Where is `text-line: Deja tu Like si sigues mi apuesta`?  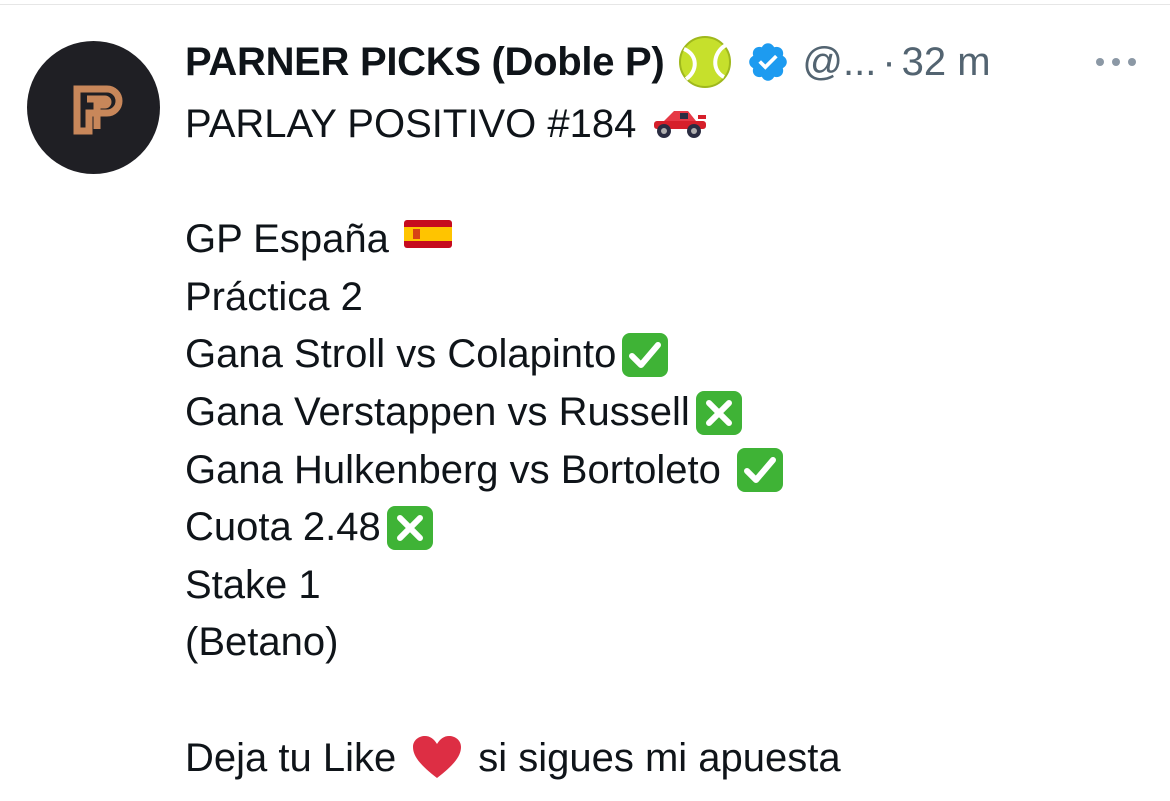
text-line: Deja tu Like si sigues mi apuesta is located at coordinates (665, 759).